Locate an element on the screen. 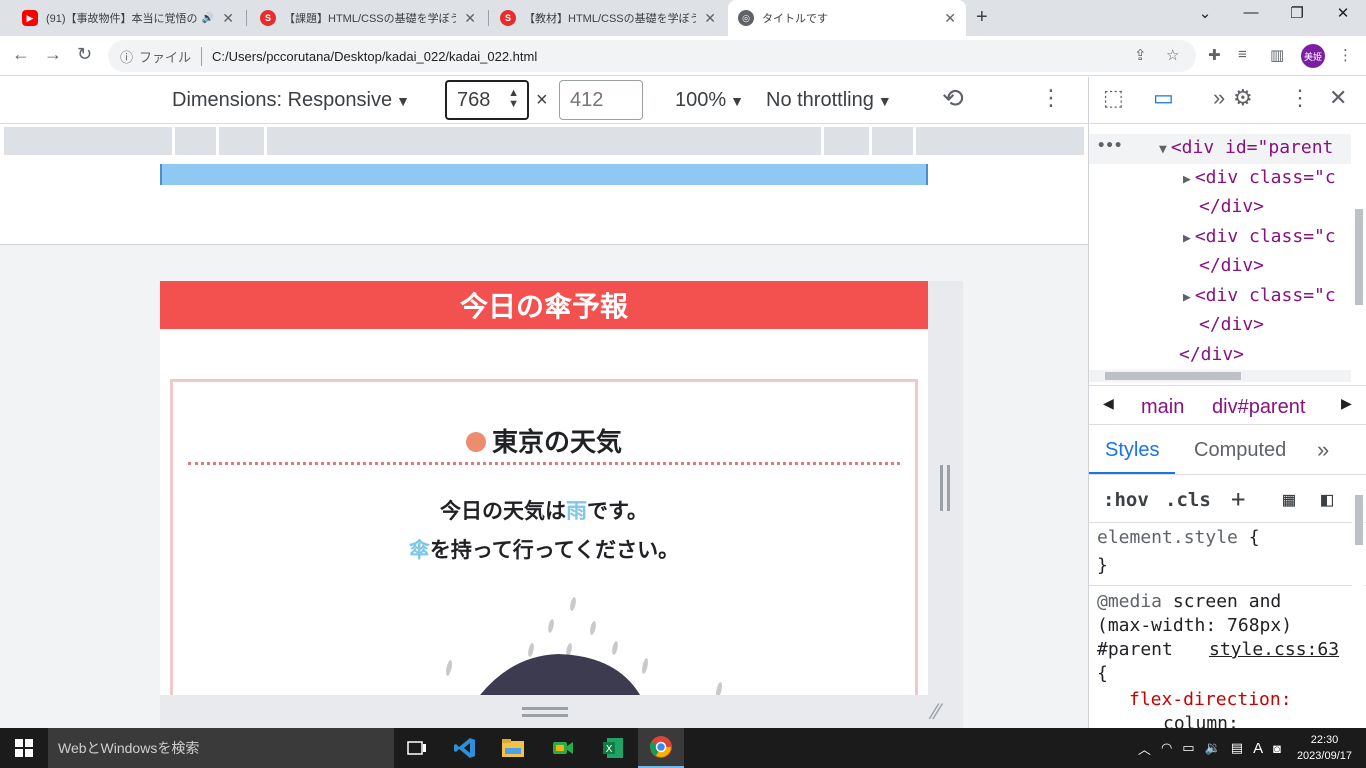 This screenshot has width=1366, height=768. width-input: 768 ▲ ▼ is located at coordinates (487, 100).